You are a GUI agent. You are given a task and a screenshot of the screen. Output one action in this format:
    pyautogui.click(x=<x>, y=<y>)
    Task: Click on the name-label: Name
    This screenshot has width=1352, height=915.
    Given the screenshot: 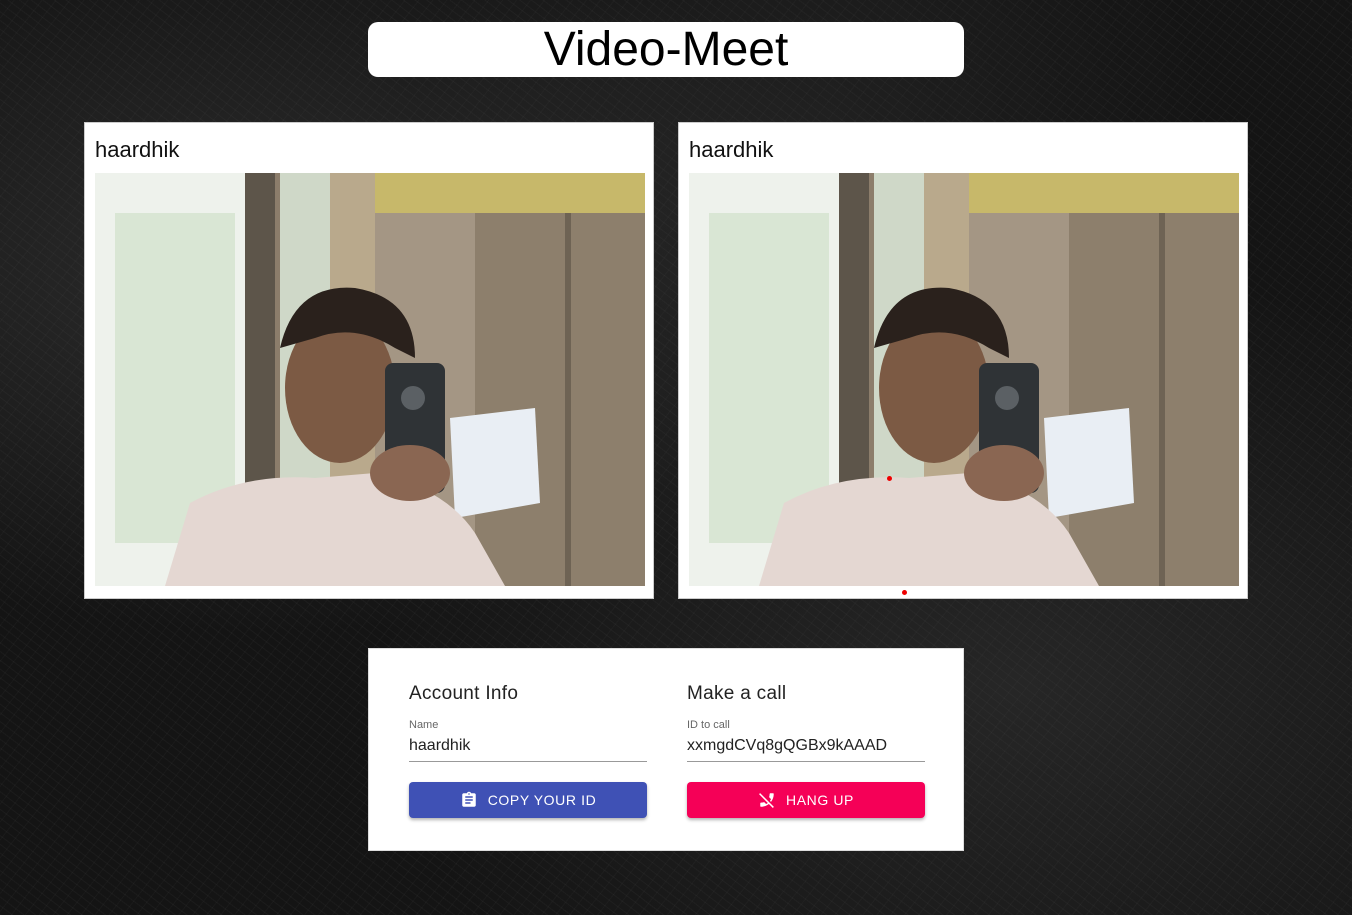 What is the action you would take?
    pyautogui.click(x=424, y=725)
    